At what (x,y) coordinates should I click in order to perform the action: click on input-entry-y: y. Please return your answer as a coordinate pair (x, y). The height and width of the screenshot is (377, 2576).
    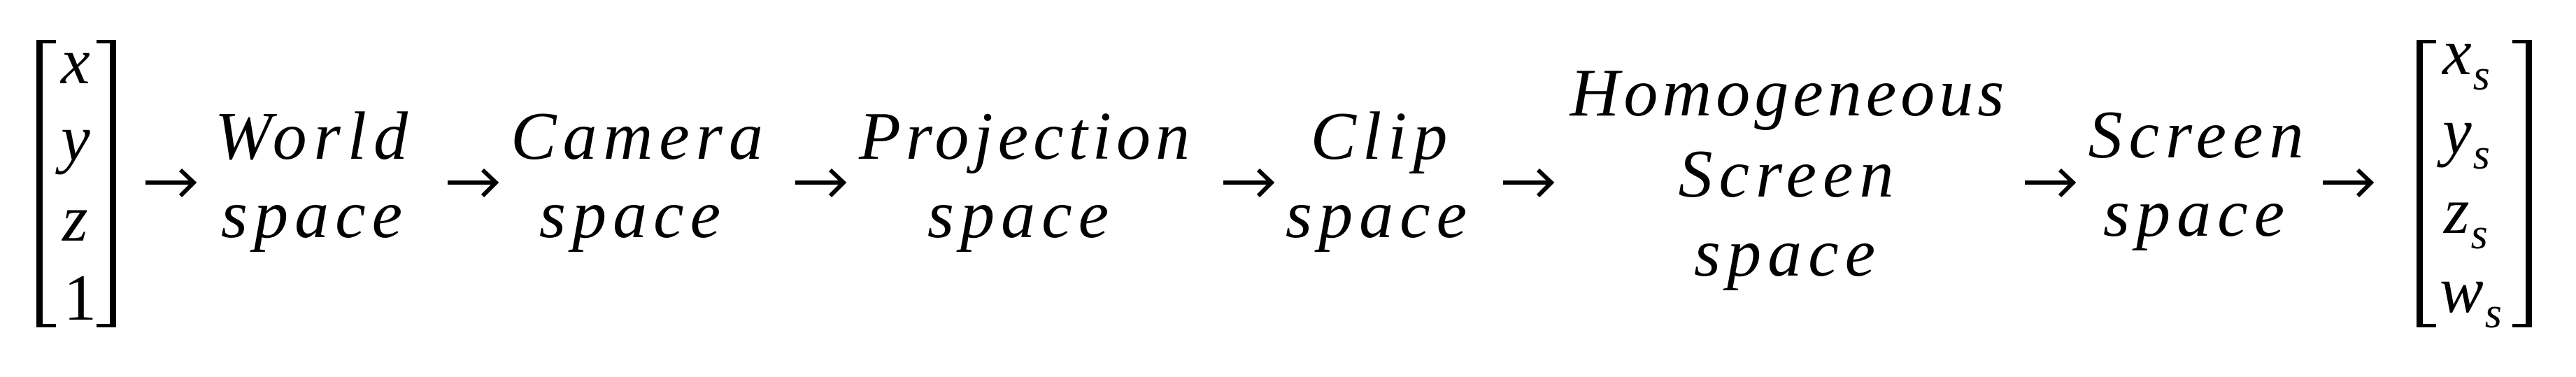
    Looking at the image, I should click on (75, 138).